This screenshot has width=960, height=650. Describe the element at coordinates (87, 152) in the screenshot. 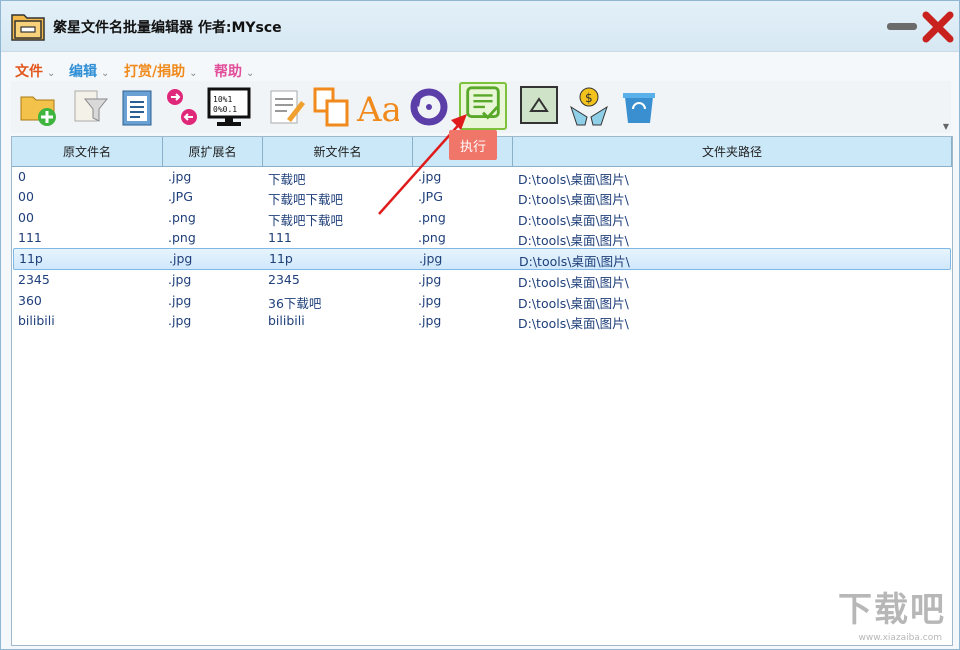

I see `column-header-original-name: 原文件名` at that location.